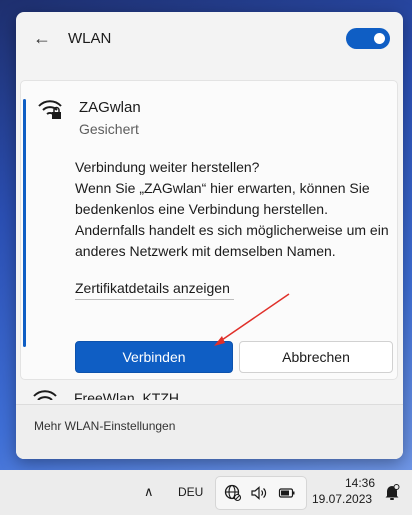 Image resolution: width=412 pixels, height=515 pixels. I want to click on selection-accent-bar, so click(24, 223).